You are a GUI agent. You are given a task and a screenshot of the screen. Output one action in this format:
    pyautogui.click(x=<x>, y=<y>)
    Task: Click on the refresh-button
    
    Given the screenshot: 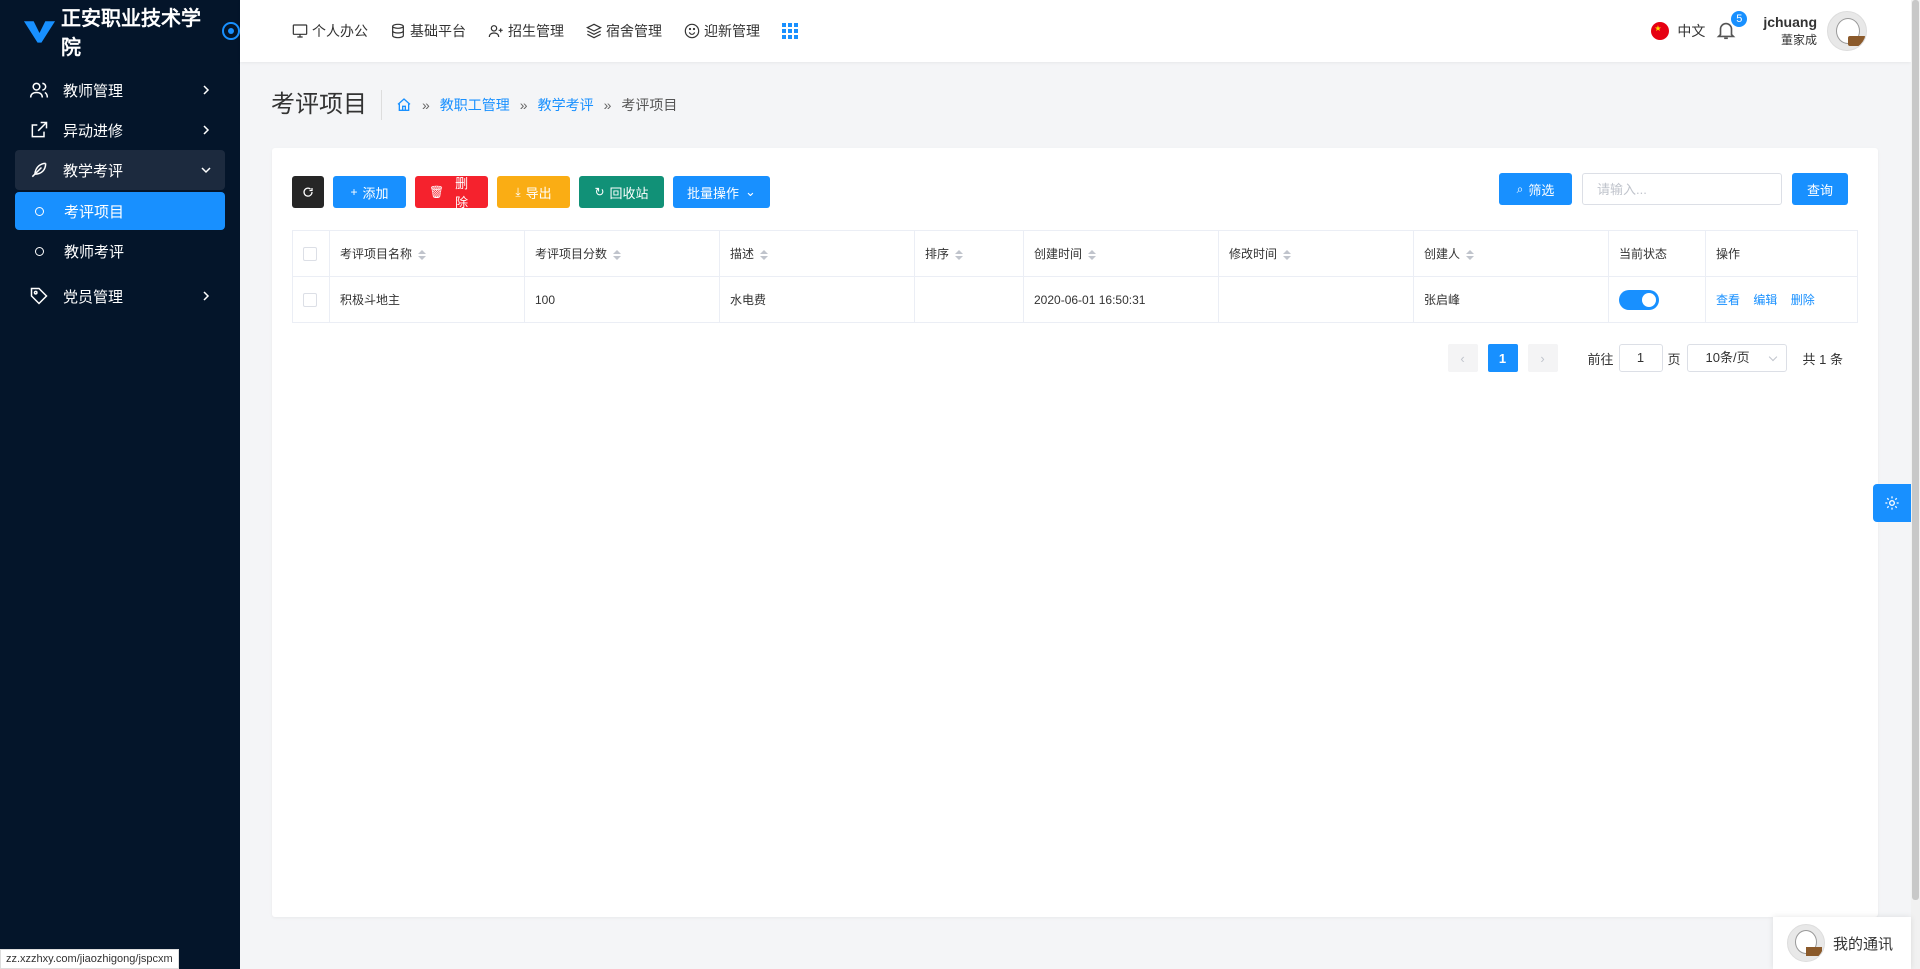 What is the action you would take?
    pyautogui.click(x=308, y=192)
    